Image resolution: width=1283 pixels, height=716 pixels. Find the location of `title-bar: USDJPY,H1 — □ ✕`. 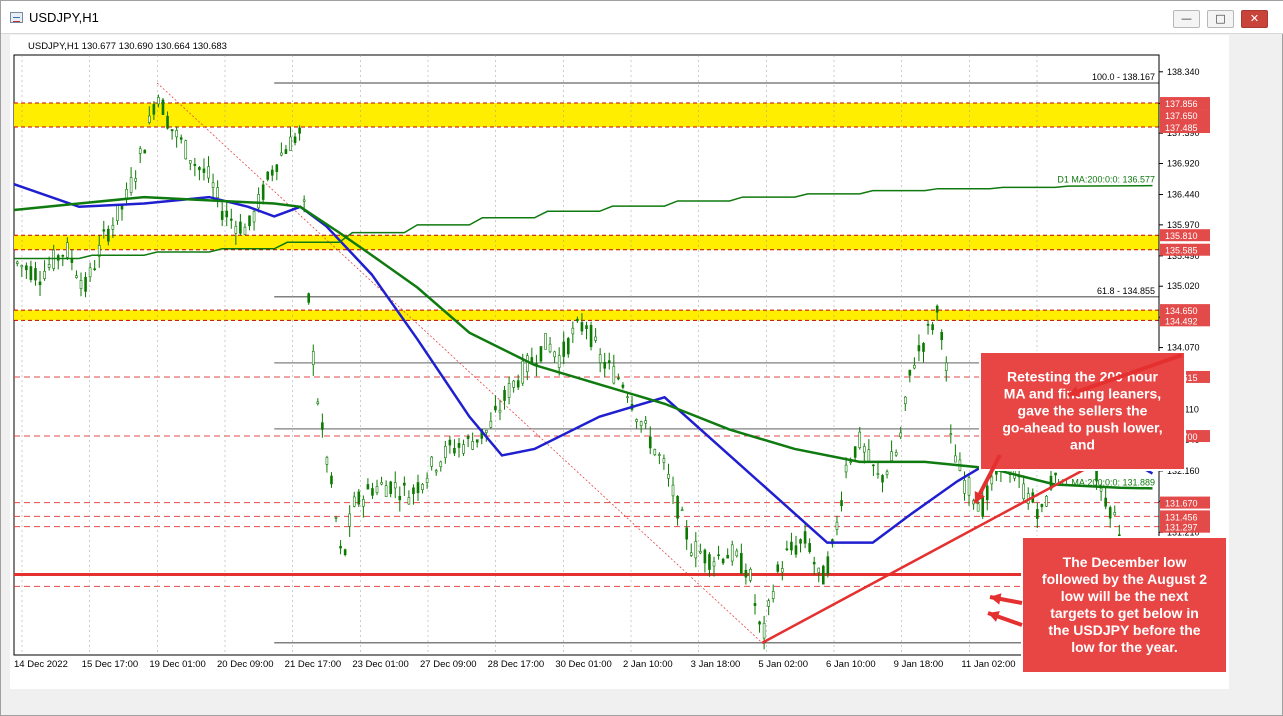

title-bar: USDJPY,H1 — □ ✕ is located at coordinates (642, 17).